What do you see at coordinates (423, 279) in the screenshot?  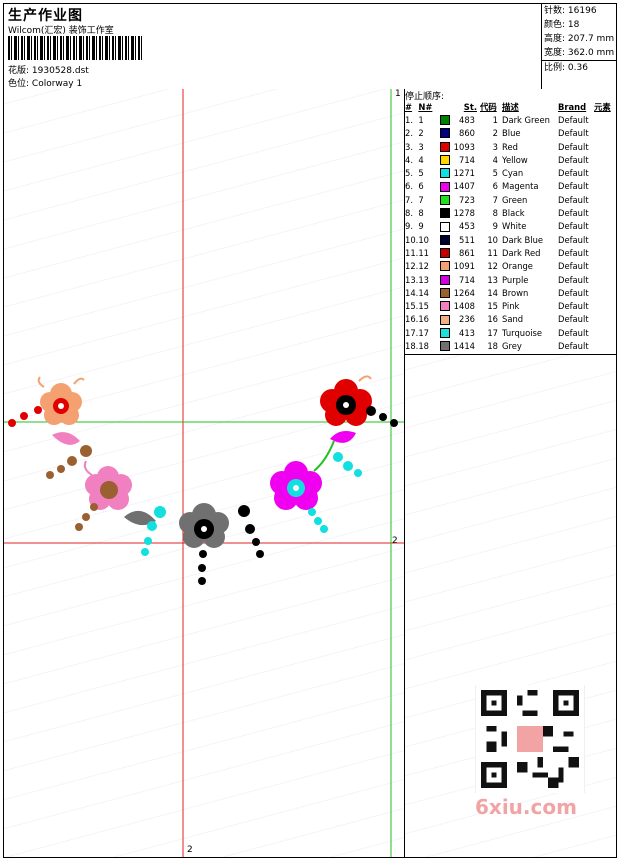 I see `cell-nn: 13` at bounding box center [423, 279].